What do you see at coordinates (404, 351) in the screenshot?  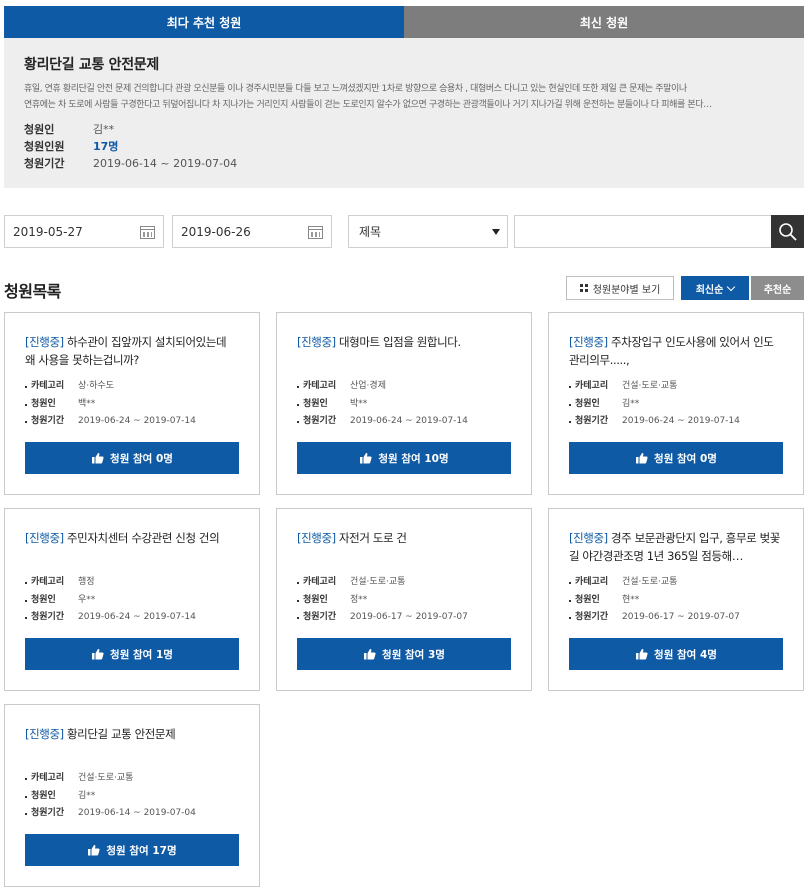 I see `petition-title: [진행중] 대형마트 입점을 원합니다.` at bounding box center [404, 351].